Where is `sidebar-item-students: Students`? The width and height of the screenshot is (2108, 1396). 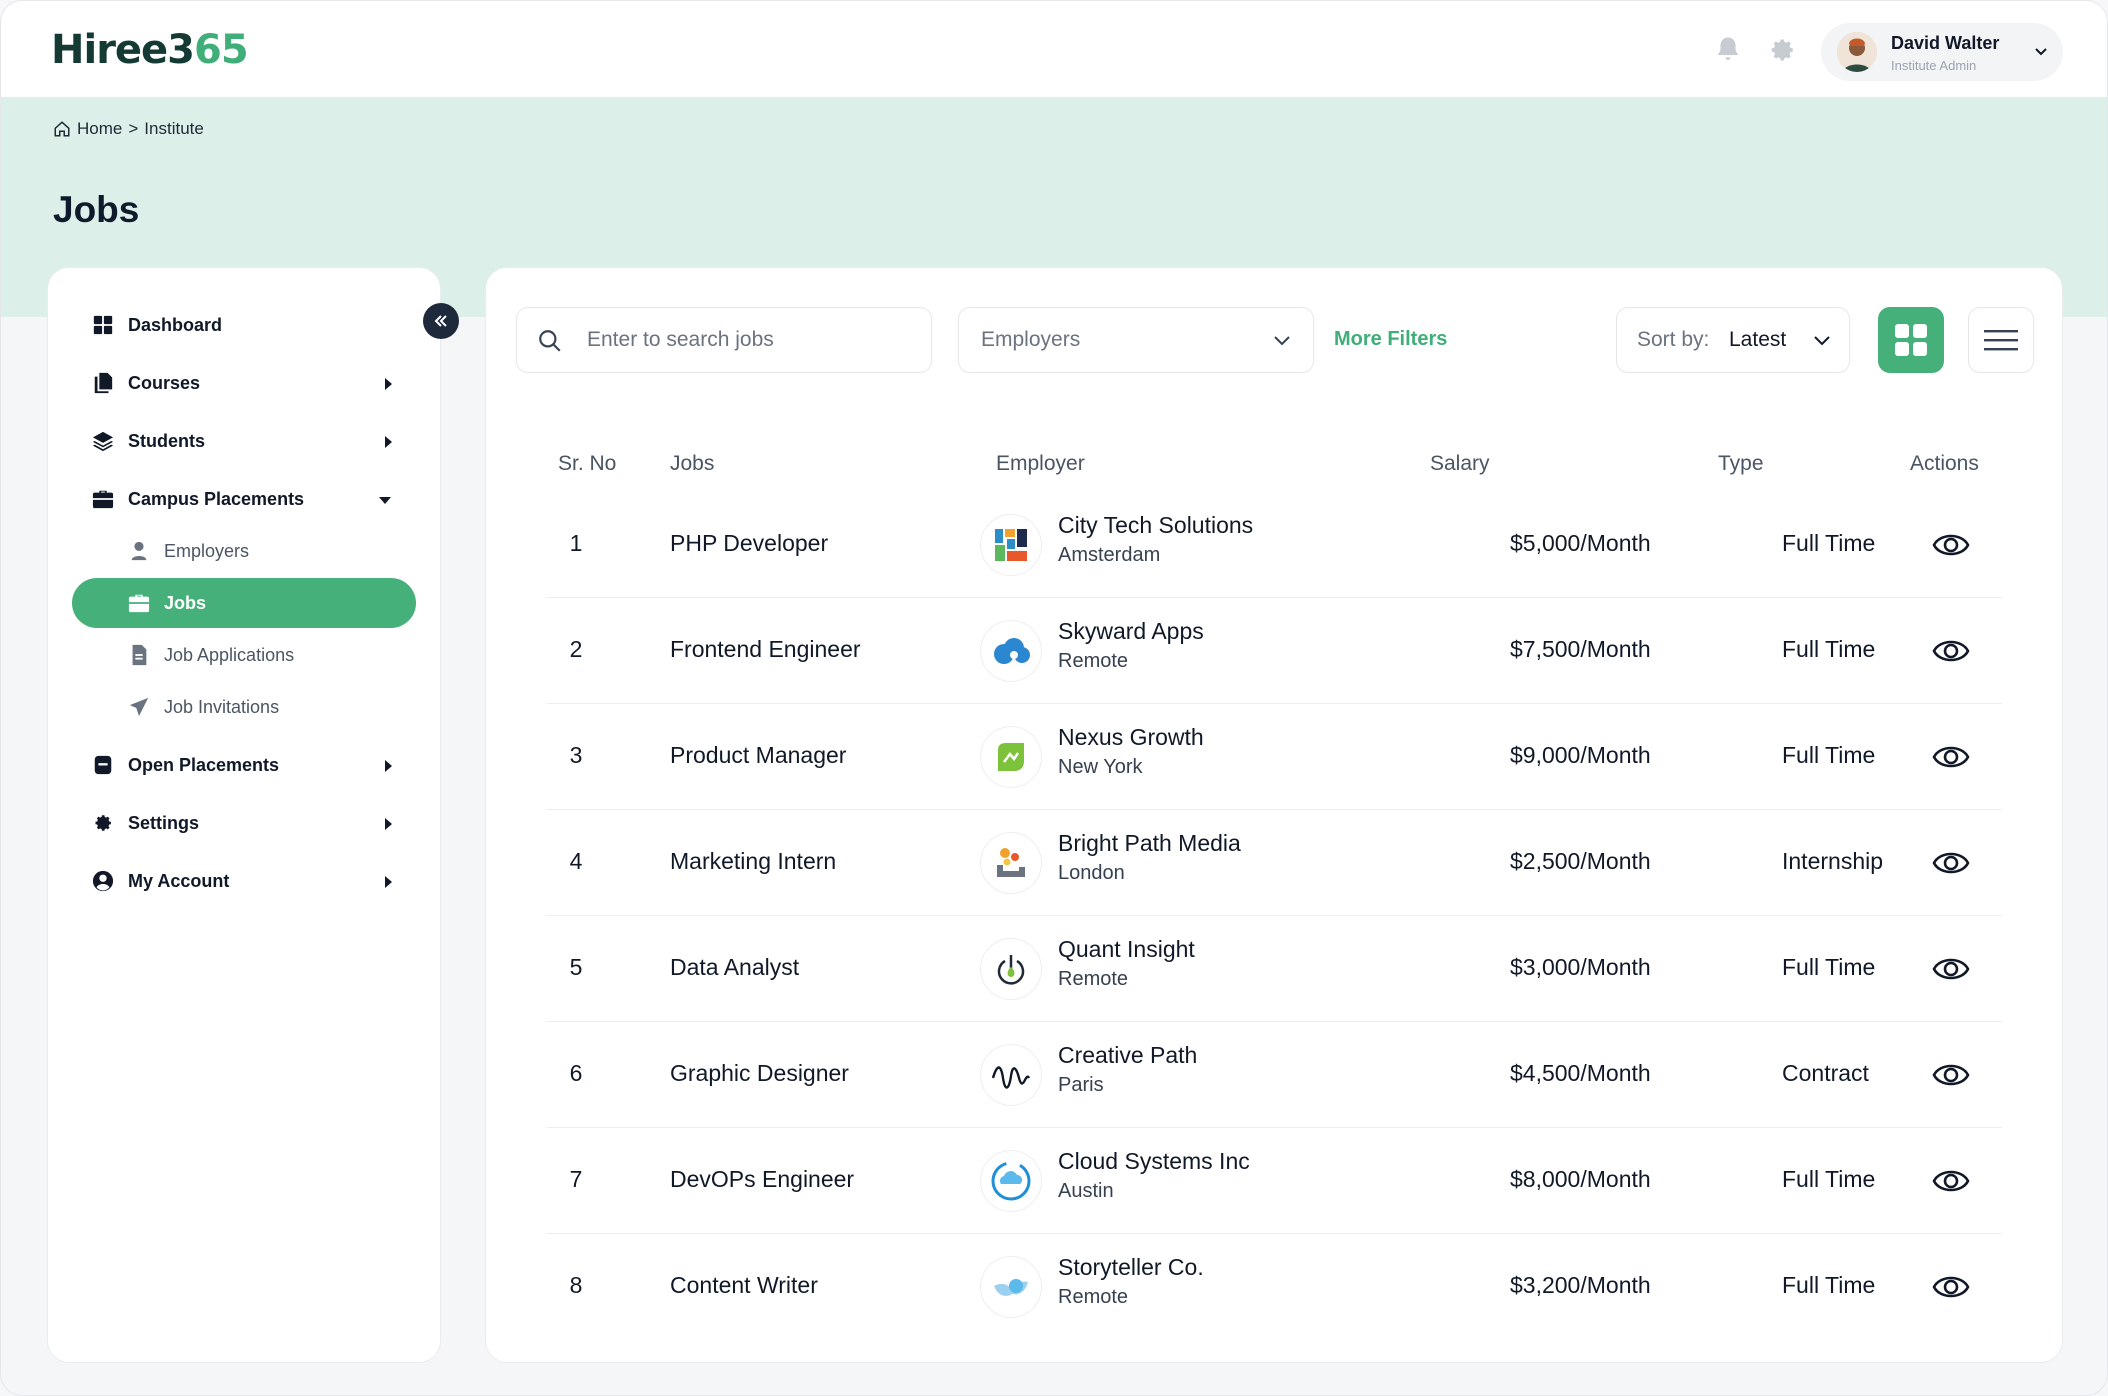
sidebar-item-students: Students is located at coordinates (245, 441).